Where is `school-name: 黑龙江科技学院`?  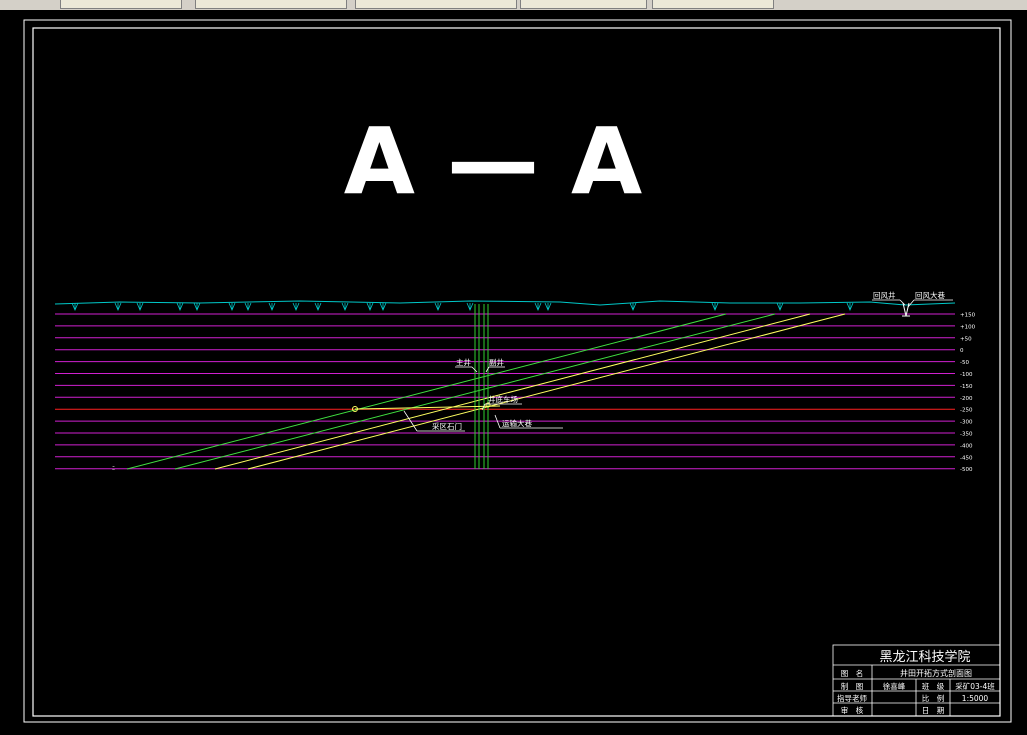
school-name: 黑龙江科技学院 is located at coordinates (924, 657).